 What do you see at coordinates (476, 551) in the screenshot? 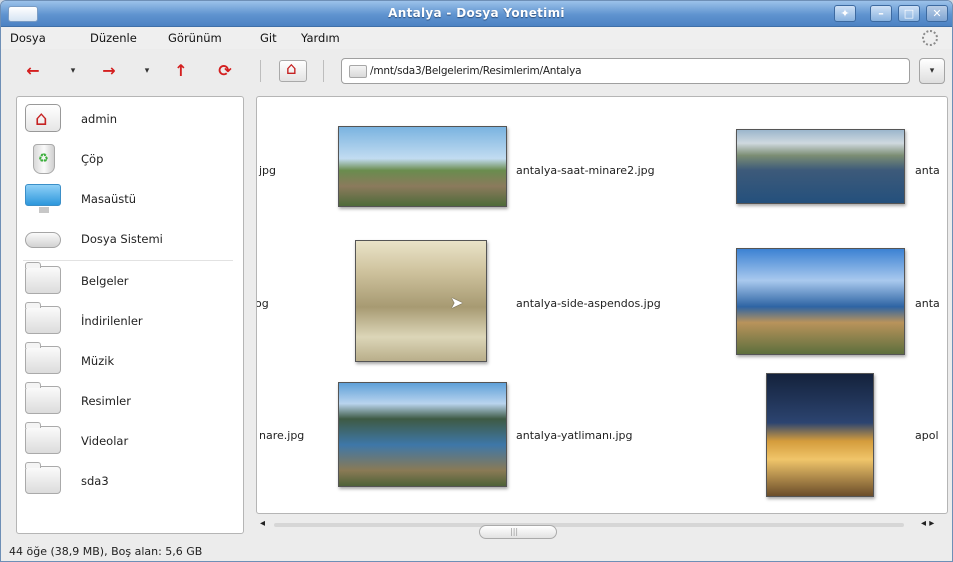
I see `status-bar: 44 öğe (38,9 MB), Boş alan: 5,6 GB` at bounding box center [476, 551].